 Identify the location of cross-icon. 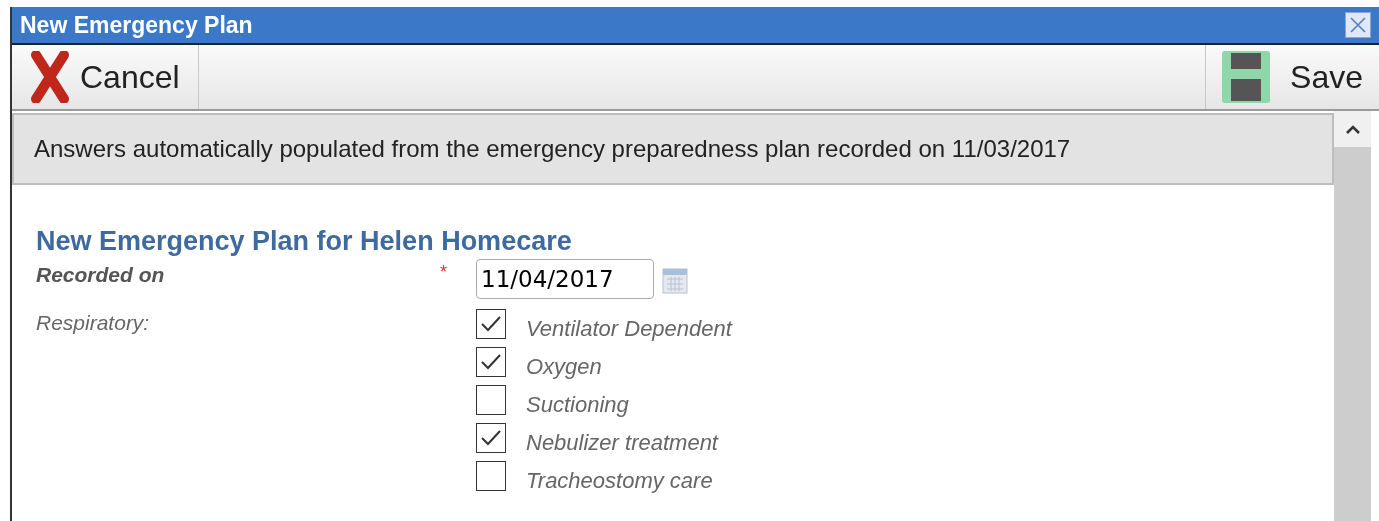
(50, 77).